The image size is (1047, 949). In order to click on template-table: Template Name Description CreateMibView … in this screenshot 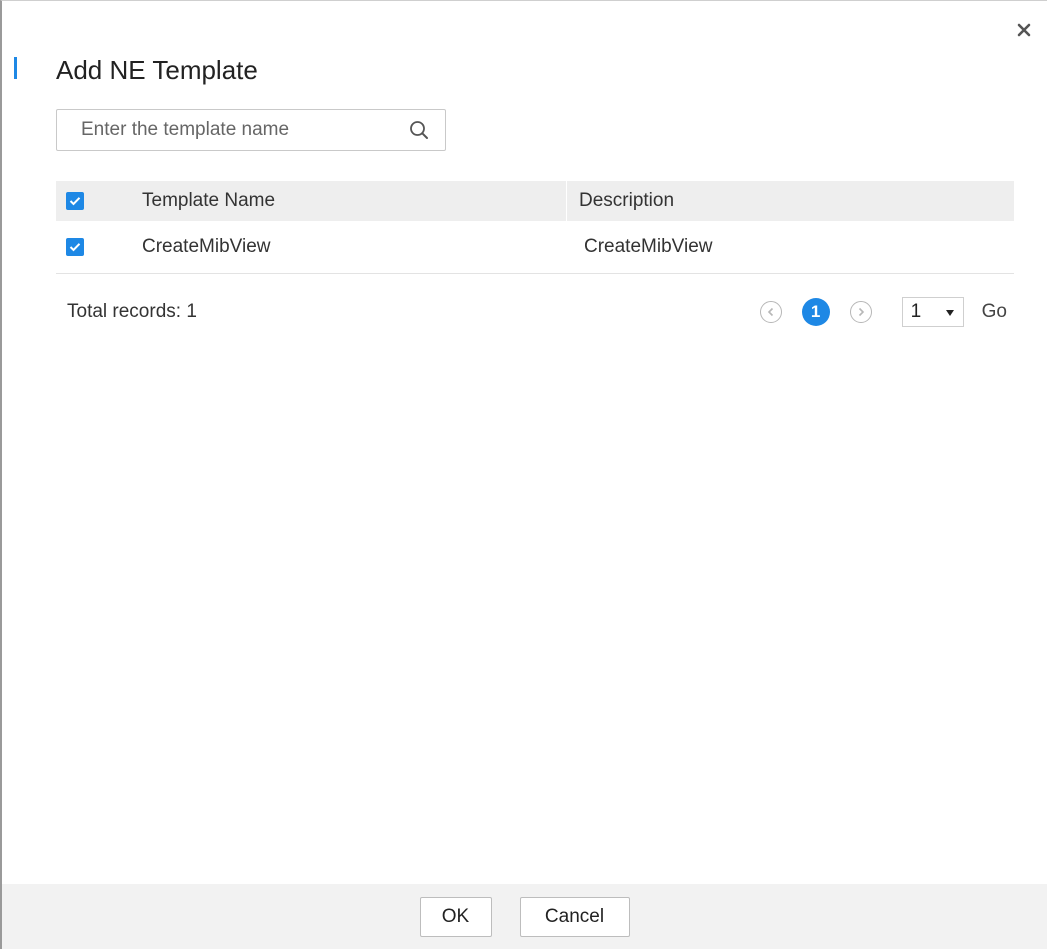, I will do `click(535, 227)`.